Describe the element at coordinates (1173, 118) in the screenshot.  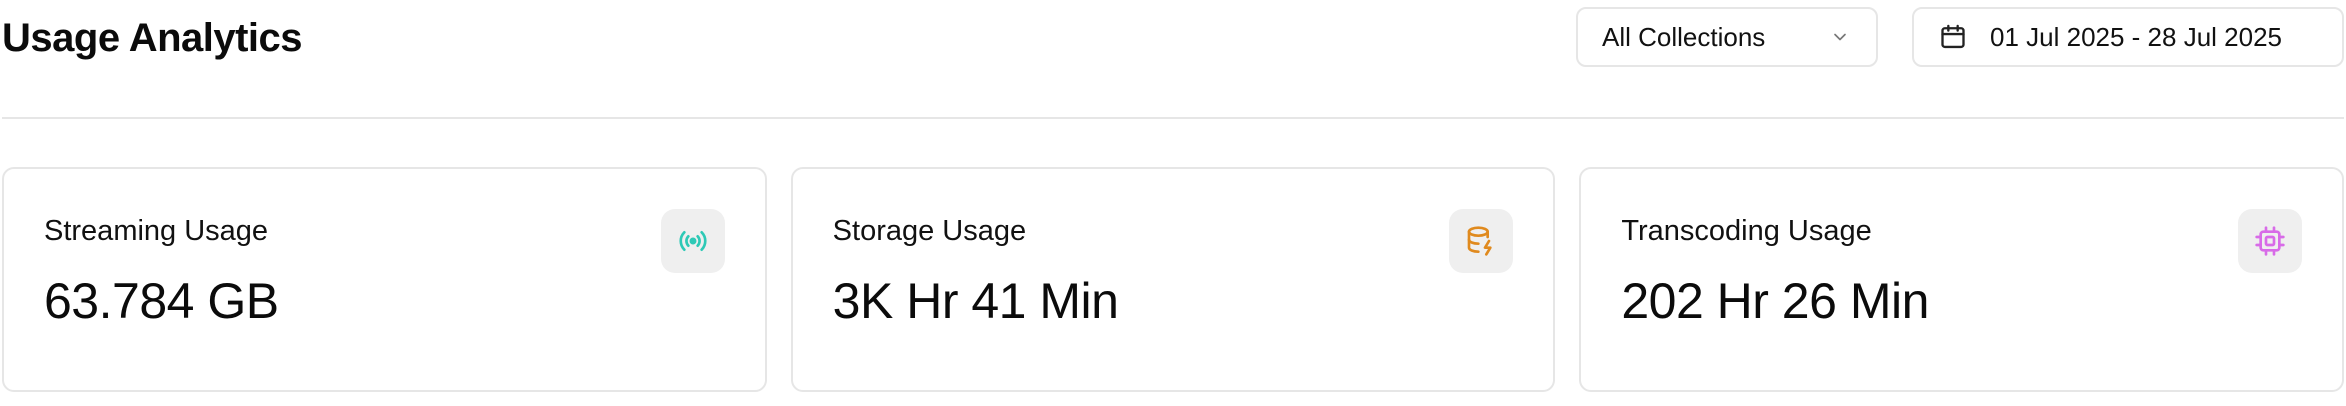
I see `header-divider` at that location.